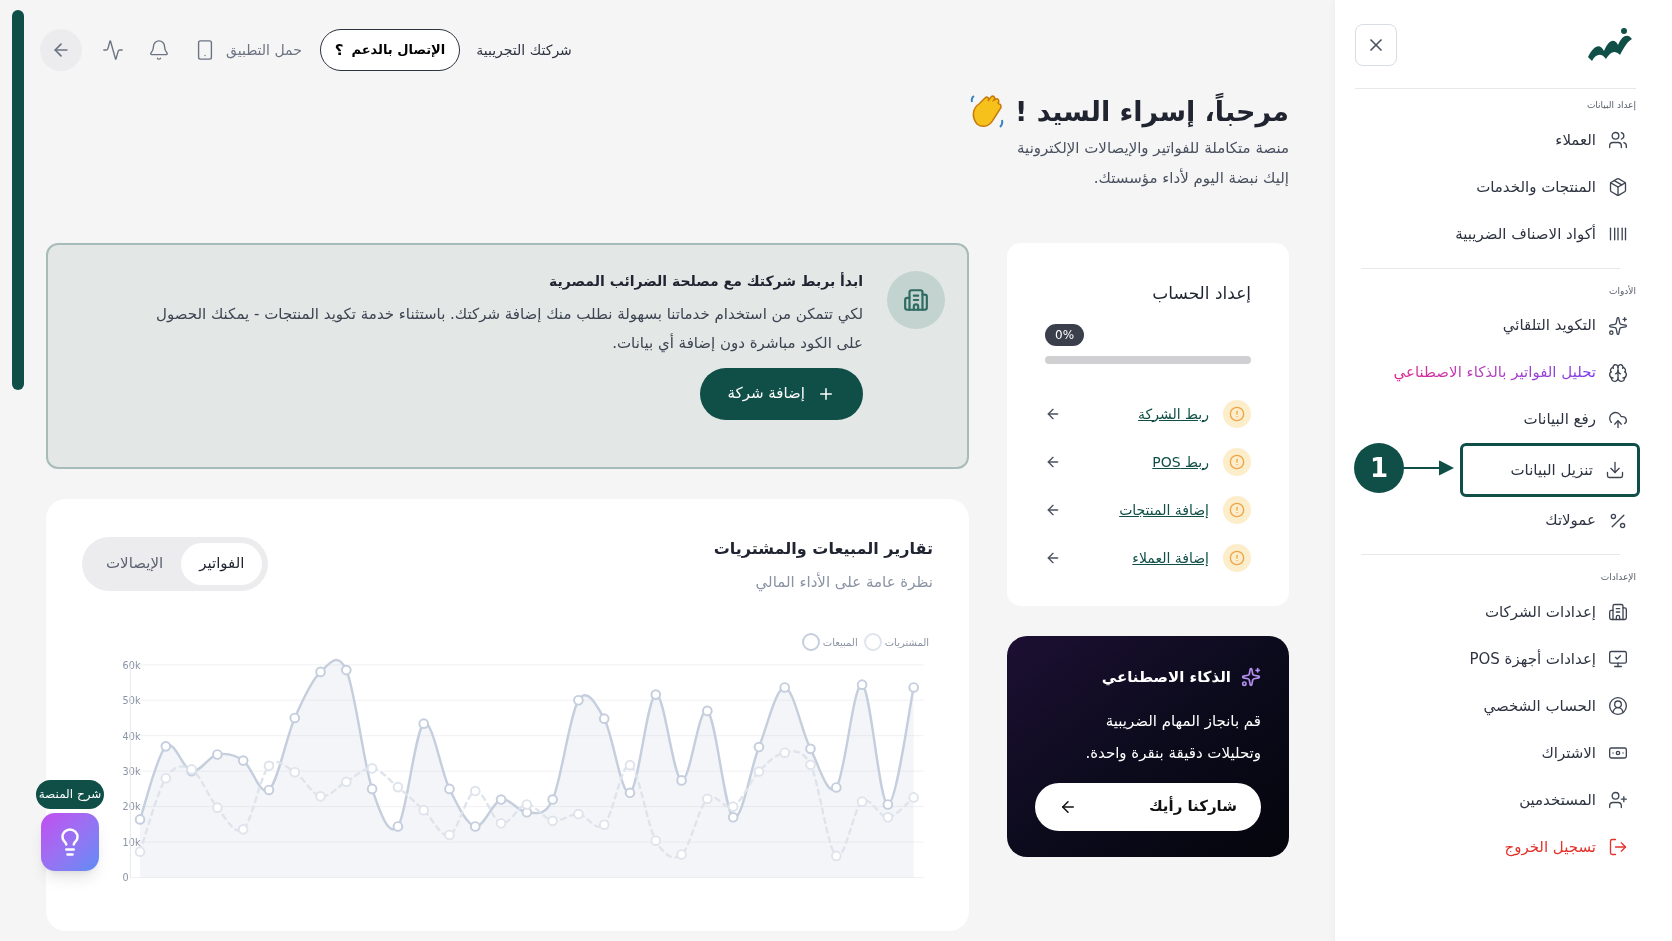 This screenshot has width=1672, height=941. What do you see at coordinates (1618, 612) in the screenshot?
I see `building-icon` at bounding box center [1618, 612].